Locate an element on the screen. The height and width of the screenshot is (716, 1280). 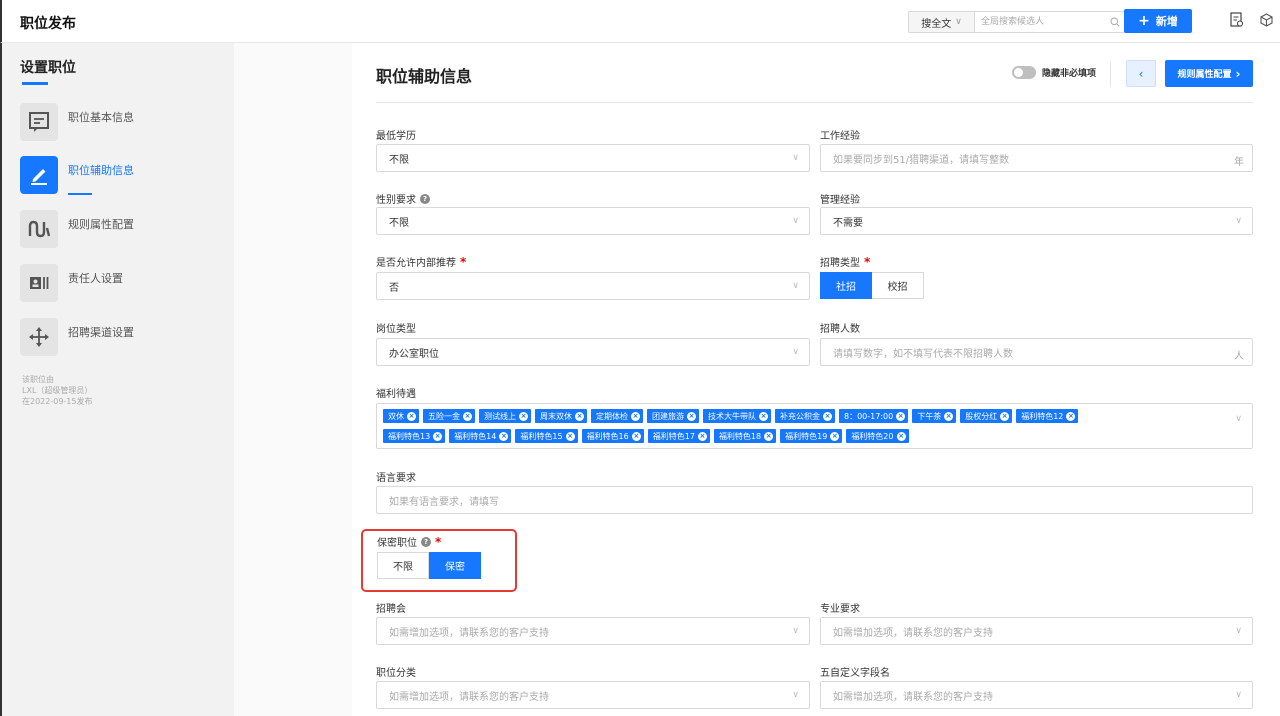
sidebar-item-rule-config: 规则属性配置 is located at coordinates (77, 229).